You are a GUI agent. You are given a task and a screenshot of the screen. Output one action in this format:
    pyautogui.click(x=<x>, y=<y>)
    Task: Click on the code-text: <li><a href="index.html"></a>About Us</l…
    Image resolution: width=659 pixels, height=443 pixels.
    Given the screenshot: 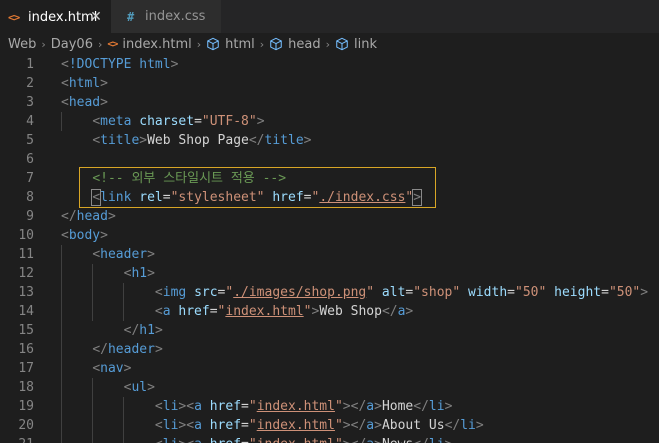 What is the action you would take?
    pyautogui.click(x=272, y=425)
    